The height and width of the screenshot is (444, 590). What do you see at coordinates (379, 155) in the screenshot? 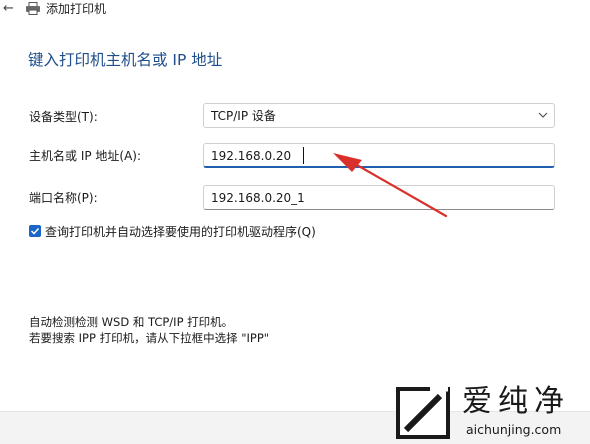
I see `host-address-input: 192.168.0.20` at bounding box center [379, 155].